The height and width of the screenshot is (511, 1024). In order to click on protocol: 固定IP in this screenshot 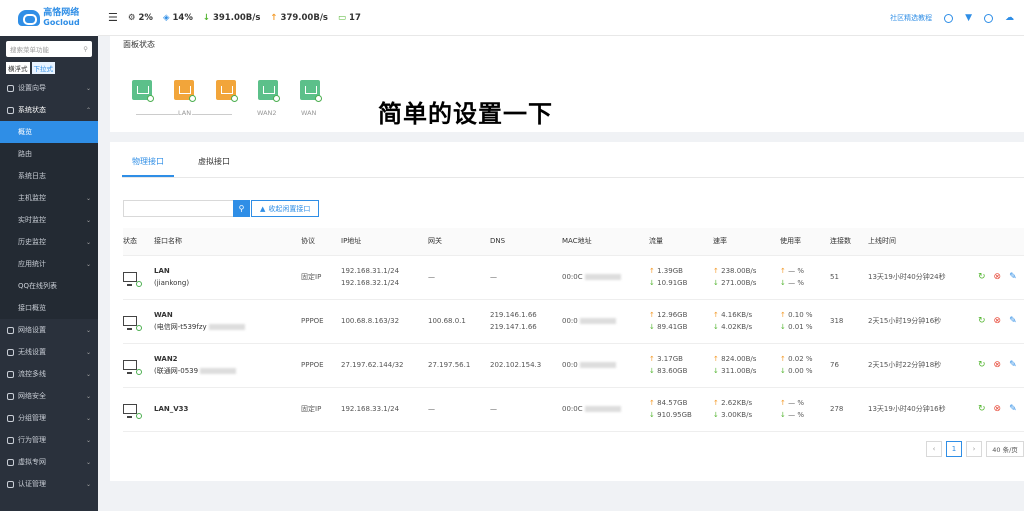, I will do `click(321, 277)`.